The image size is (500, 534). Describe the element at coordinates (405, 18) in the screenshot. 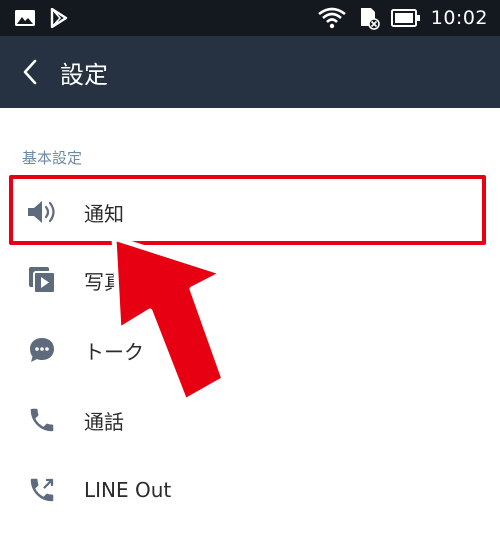

I see `battery-icon` at that location.